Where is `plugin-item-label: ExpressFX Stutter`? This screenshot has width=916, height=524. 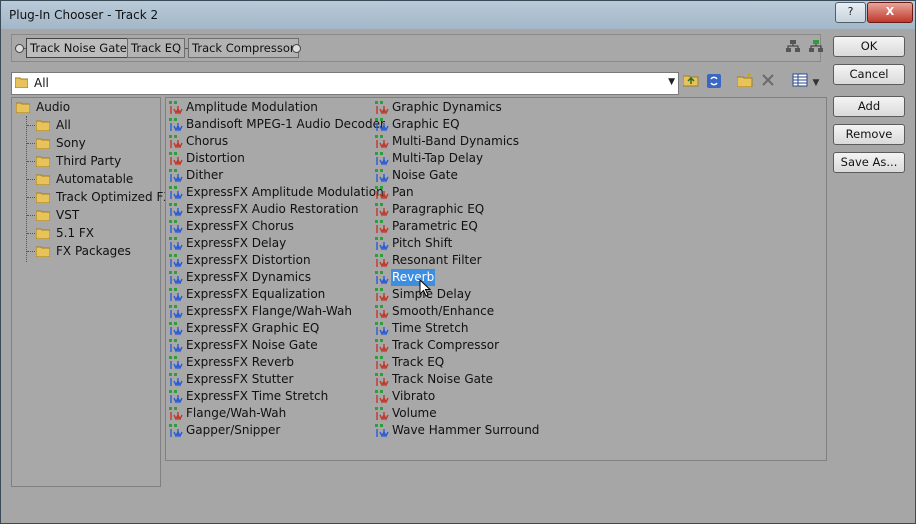
plugin-item-label: ExpressFX Stutter is located at coordinates (240, 379).